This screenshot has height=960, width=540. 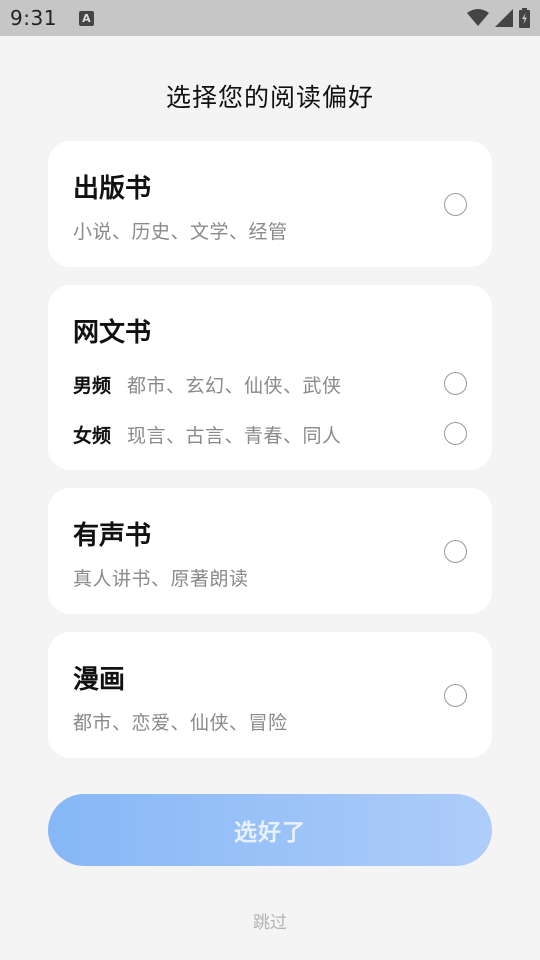 What do you see at coordinates (455, 383) in the screenshot?
I see `radio-male-novels` at bounding box center [455, 383].